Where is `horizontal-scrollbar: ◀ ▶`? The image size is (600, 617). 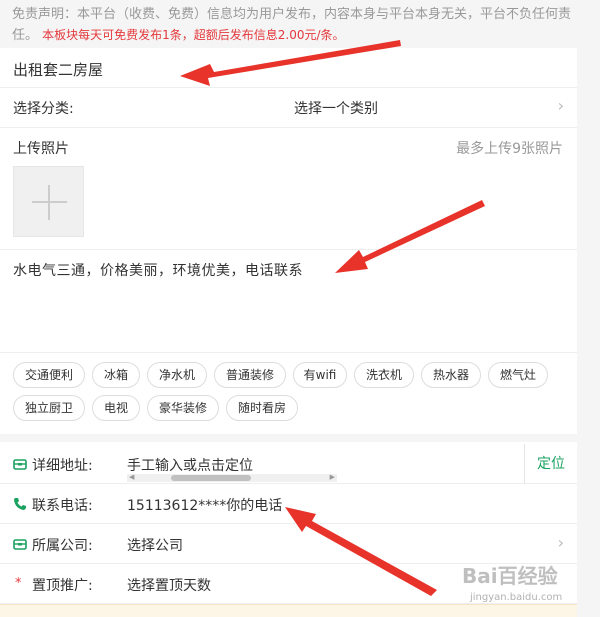 horizontal-scrollbar: ◀ ▶ is located at coordinates (232, 477).